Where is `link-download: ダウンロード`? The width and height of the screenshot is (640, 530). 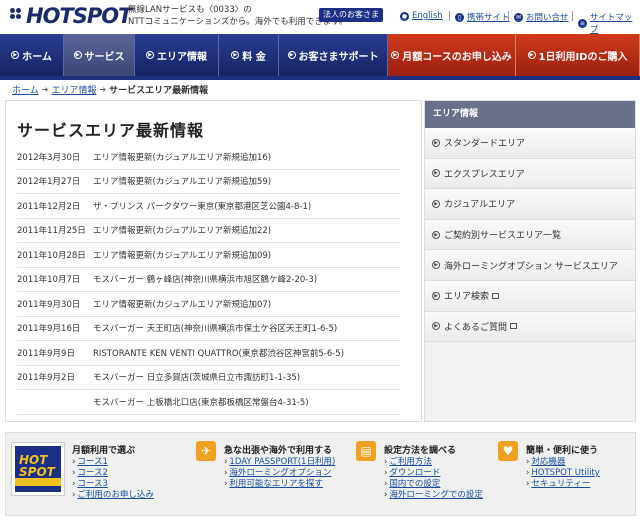 link-download: ダウンロード is located at coordinates (414, 473).